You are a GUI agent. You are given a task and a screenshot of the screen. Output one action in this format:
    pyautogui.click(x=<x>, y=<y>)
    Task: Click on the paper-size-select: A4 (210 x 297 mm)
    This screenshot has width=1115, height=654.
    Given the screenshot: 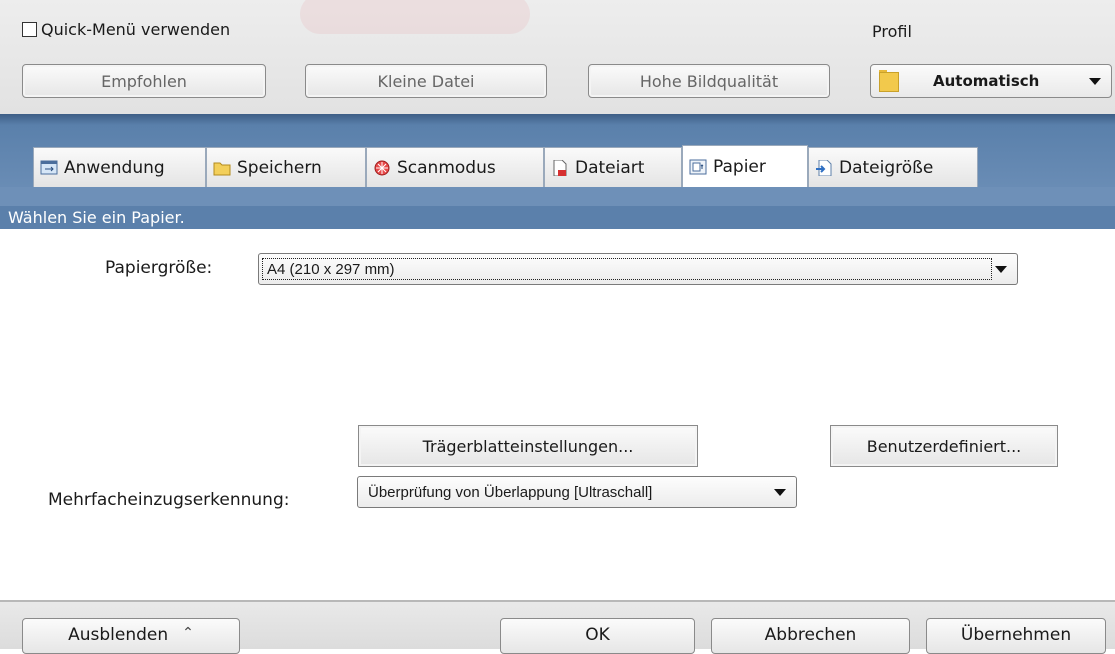 What is the action you would take?
    pyautogui.click(x=638, y=269)
    